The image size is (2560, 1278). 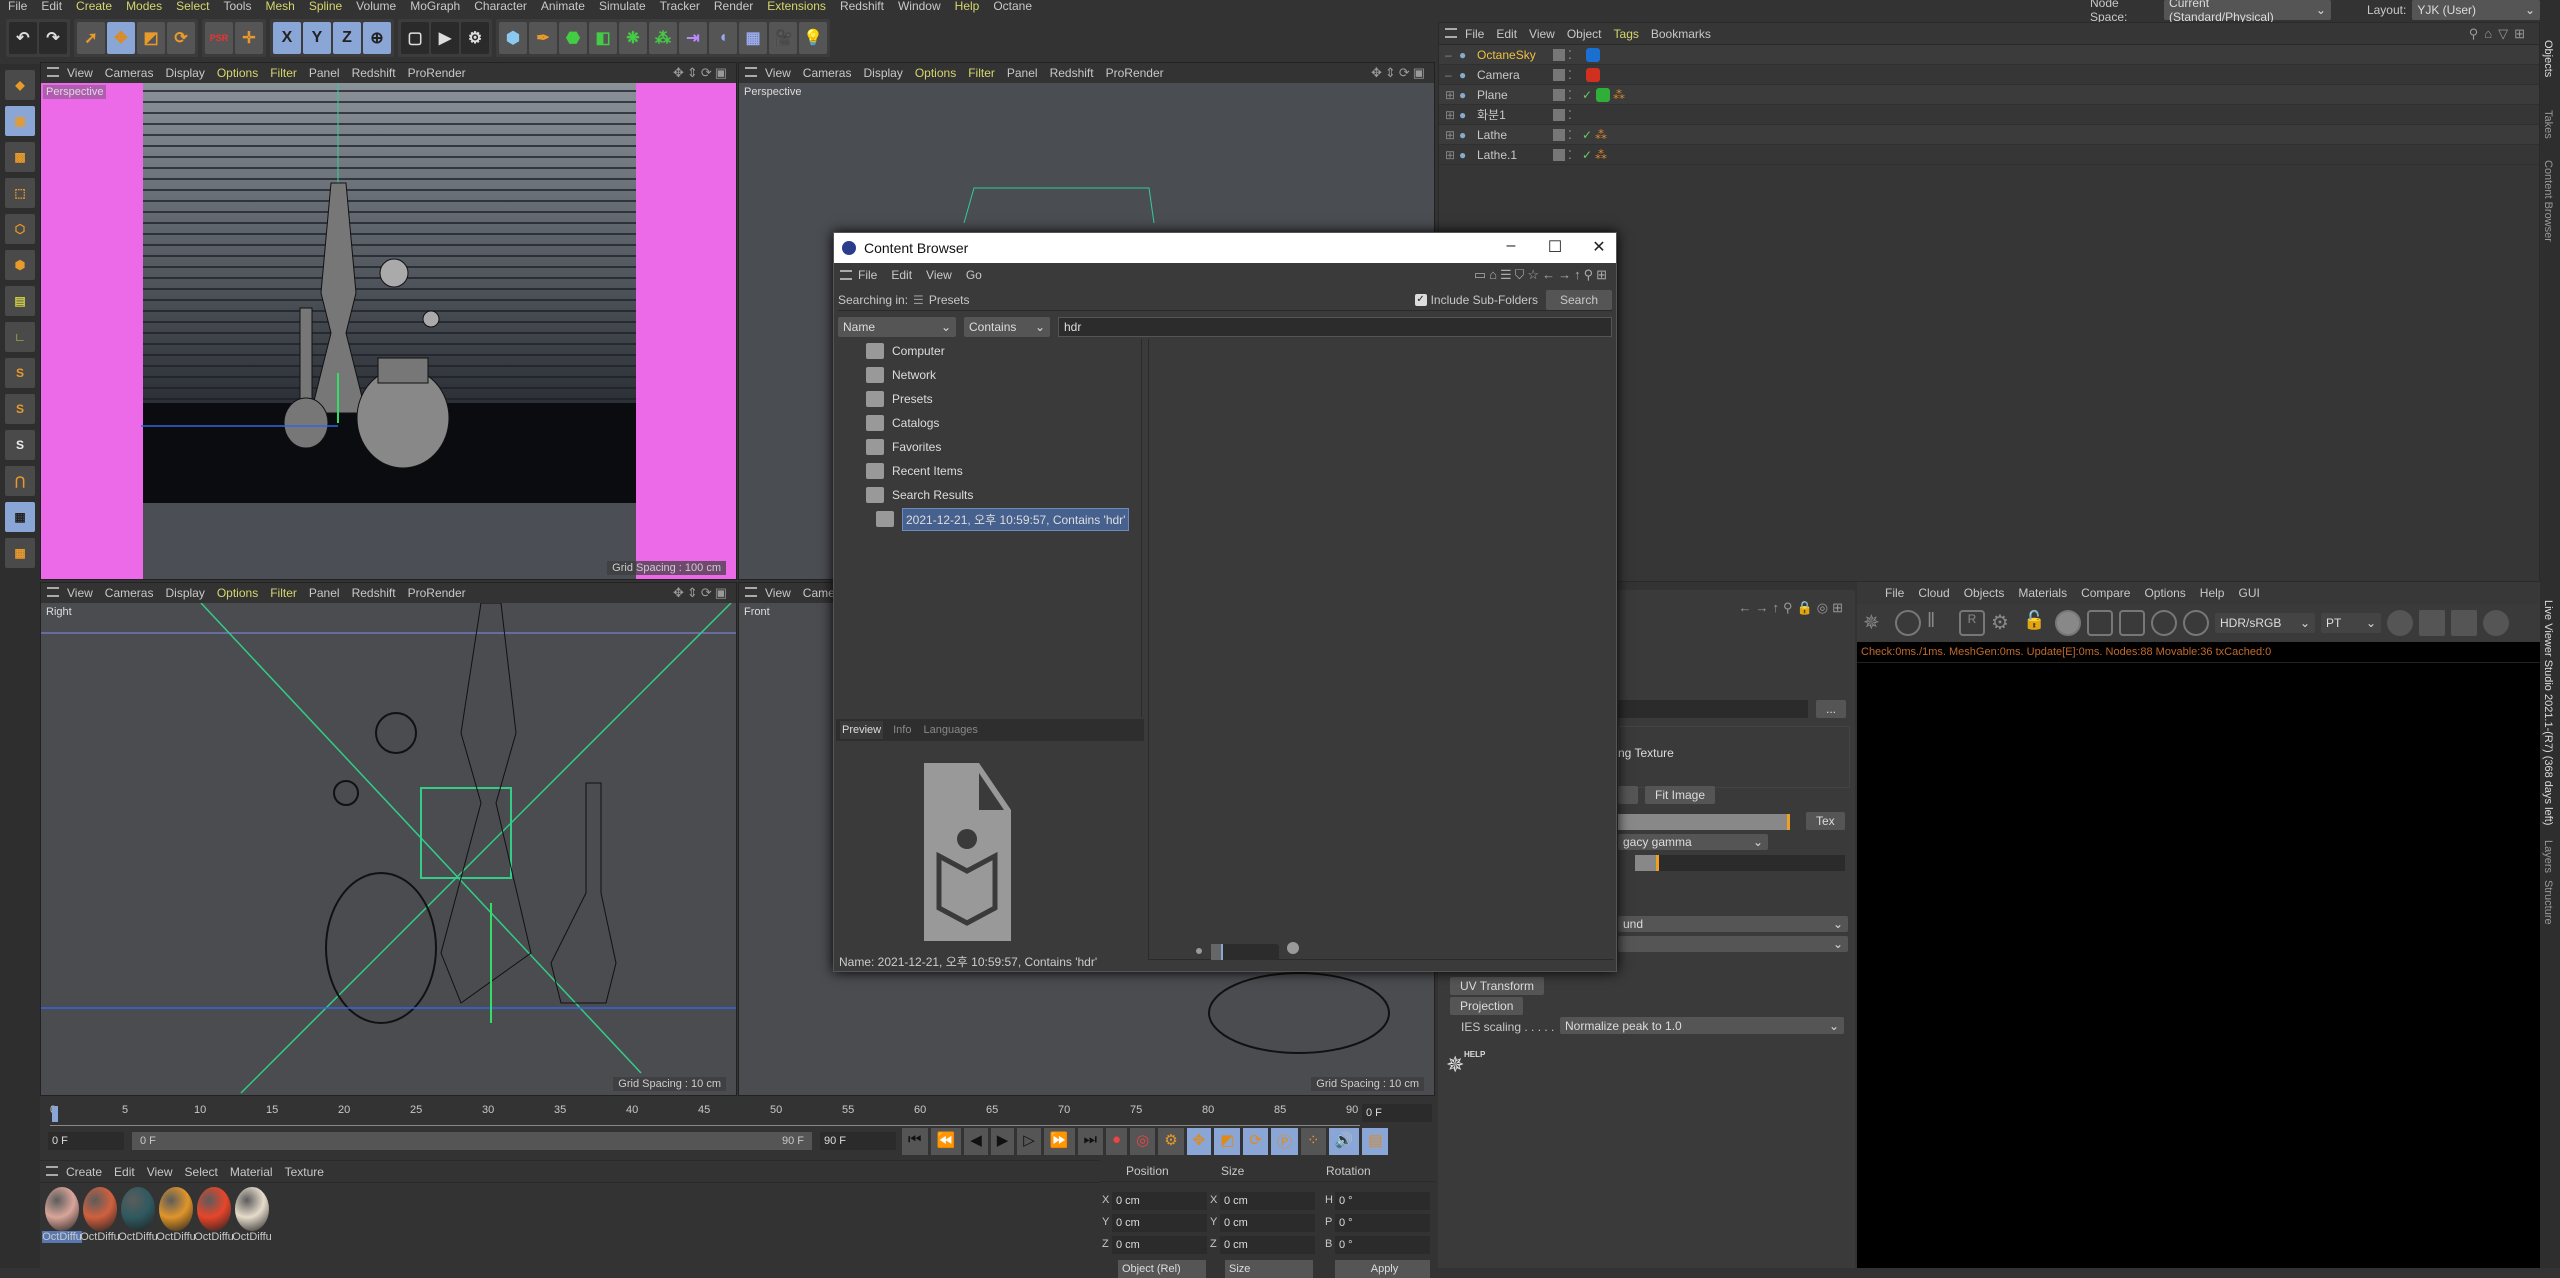 What do you see at coordinates (124, 1172) in the screenshot?
I see `material-menu-edit: Edit` at bounding box center [124, 1172].